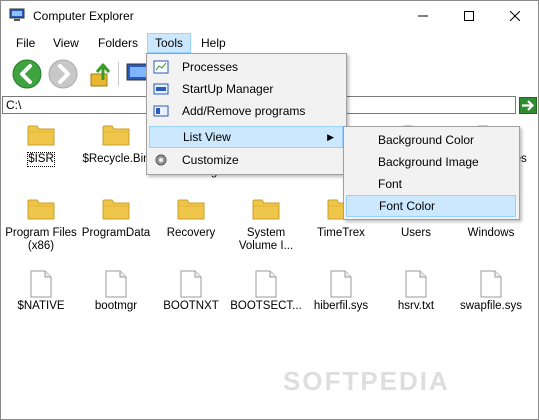 The height and width of the screenshot is (420, 539). I want to click on close-icon, so click(515, 16).